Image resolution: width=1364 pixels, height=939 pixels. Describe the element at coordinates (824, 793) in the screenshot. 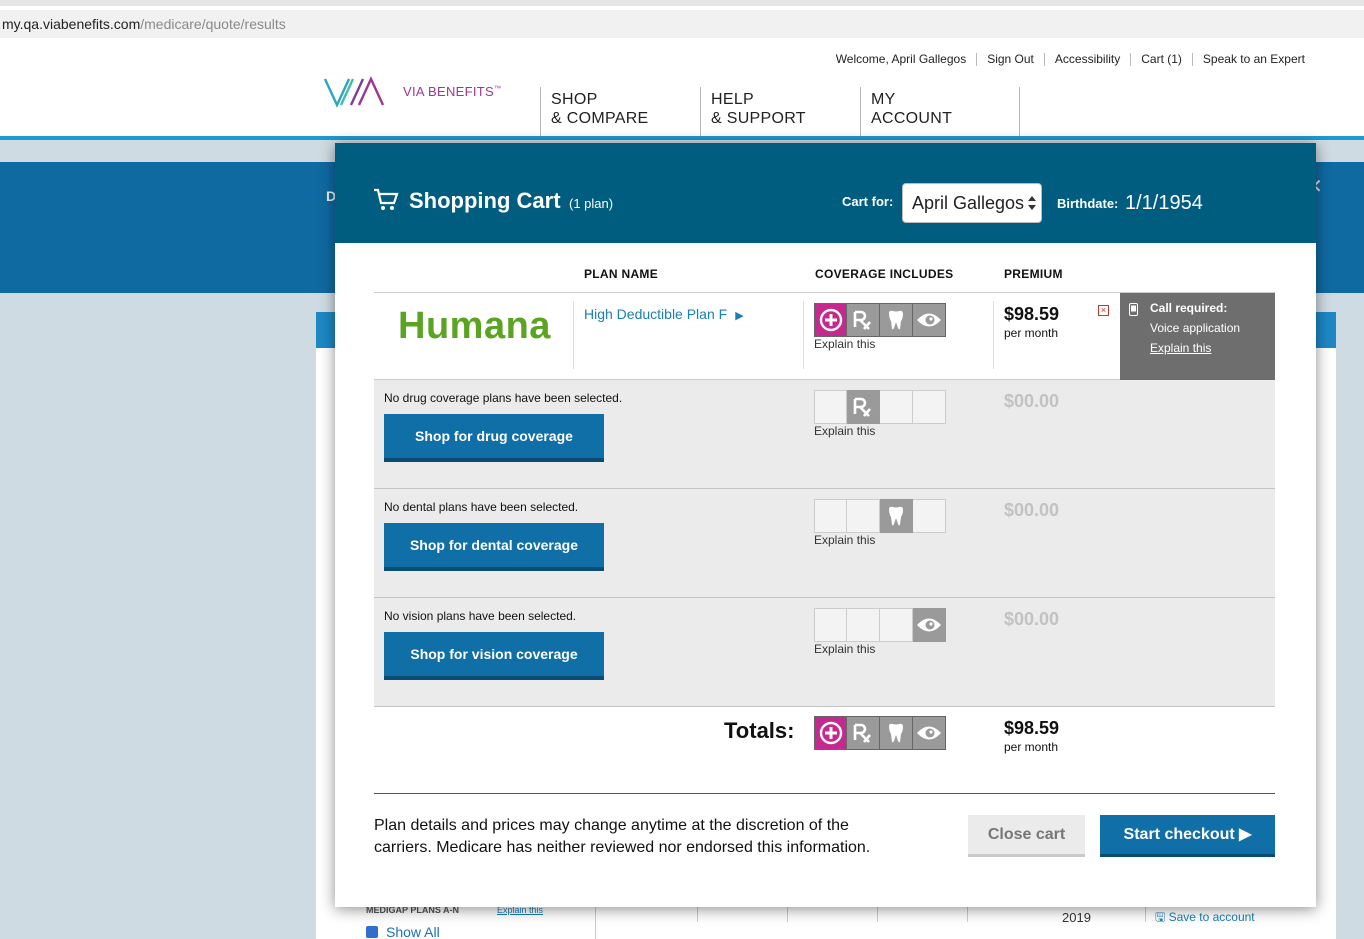

I see `footer-divider` at that location.